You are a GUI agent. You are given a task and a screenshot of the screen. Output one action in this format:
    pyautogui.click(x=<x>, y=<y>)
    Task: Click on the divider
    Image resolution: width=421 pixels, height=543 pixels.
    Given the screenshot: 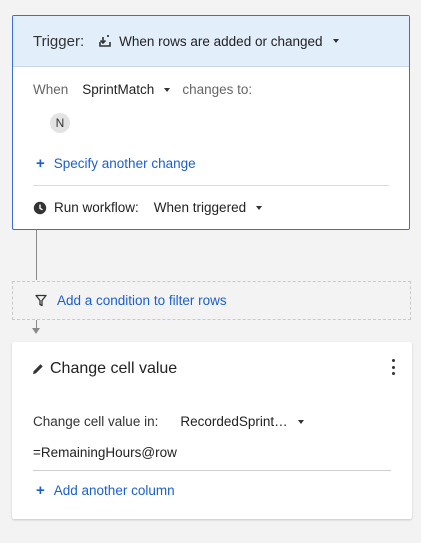 What is the action you would take?
    pyautogui.click(x=211, y=185)
    